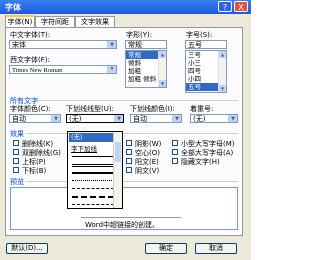 Image resolution: width=320 pixels, height=260 pixels. What do you see at coordinates (199, 35) in the screenshot?
I see `font-size-label: 字号(S):` at bounding box center [199, 35].